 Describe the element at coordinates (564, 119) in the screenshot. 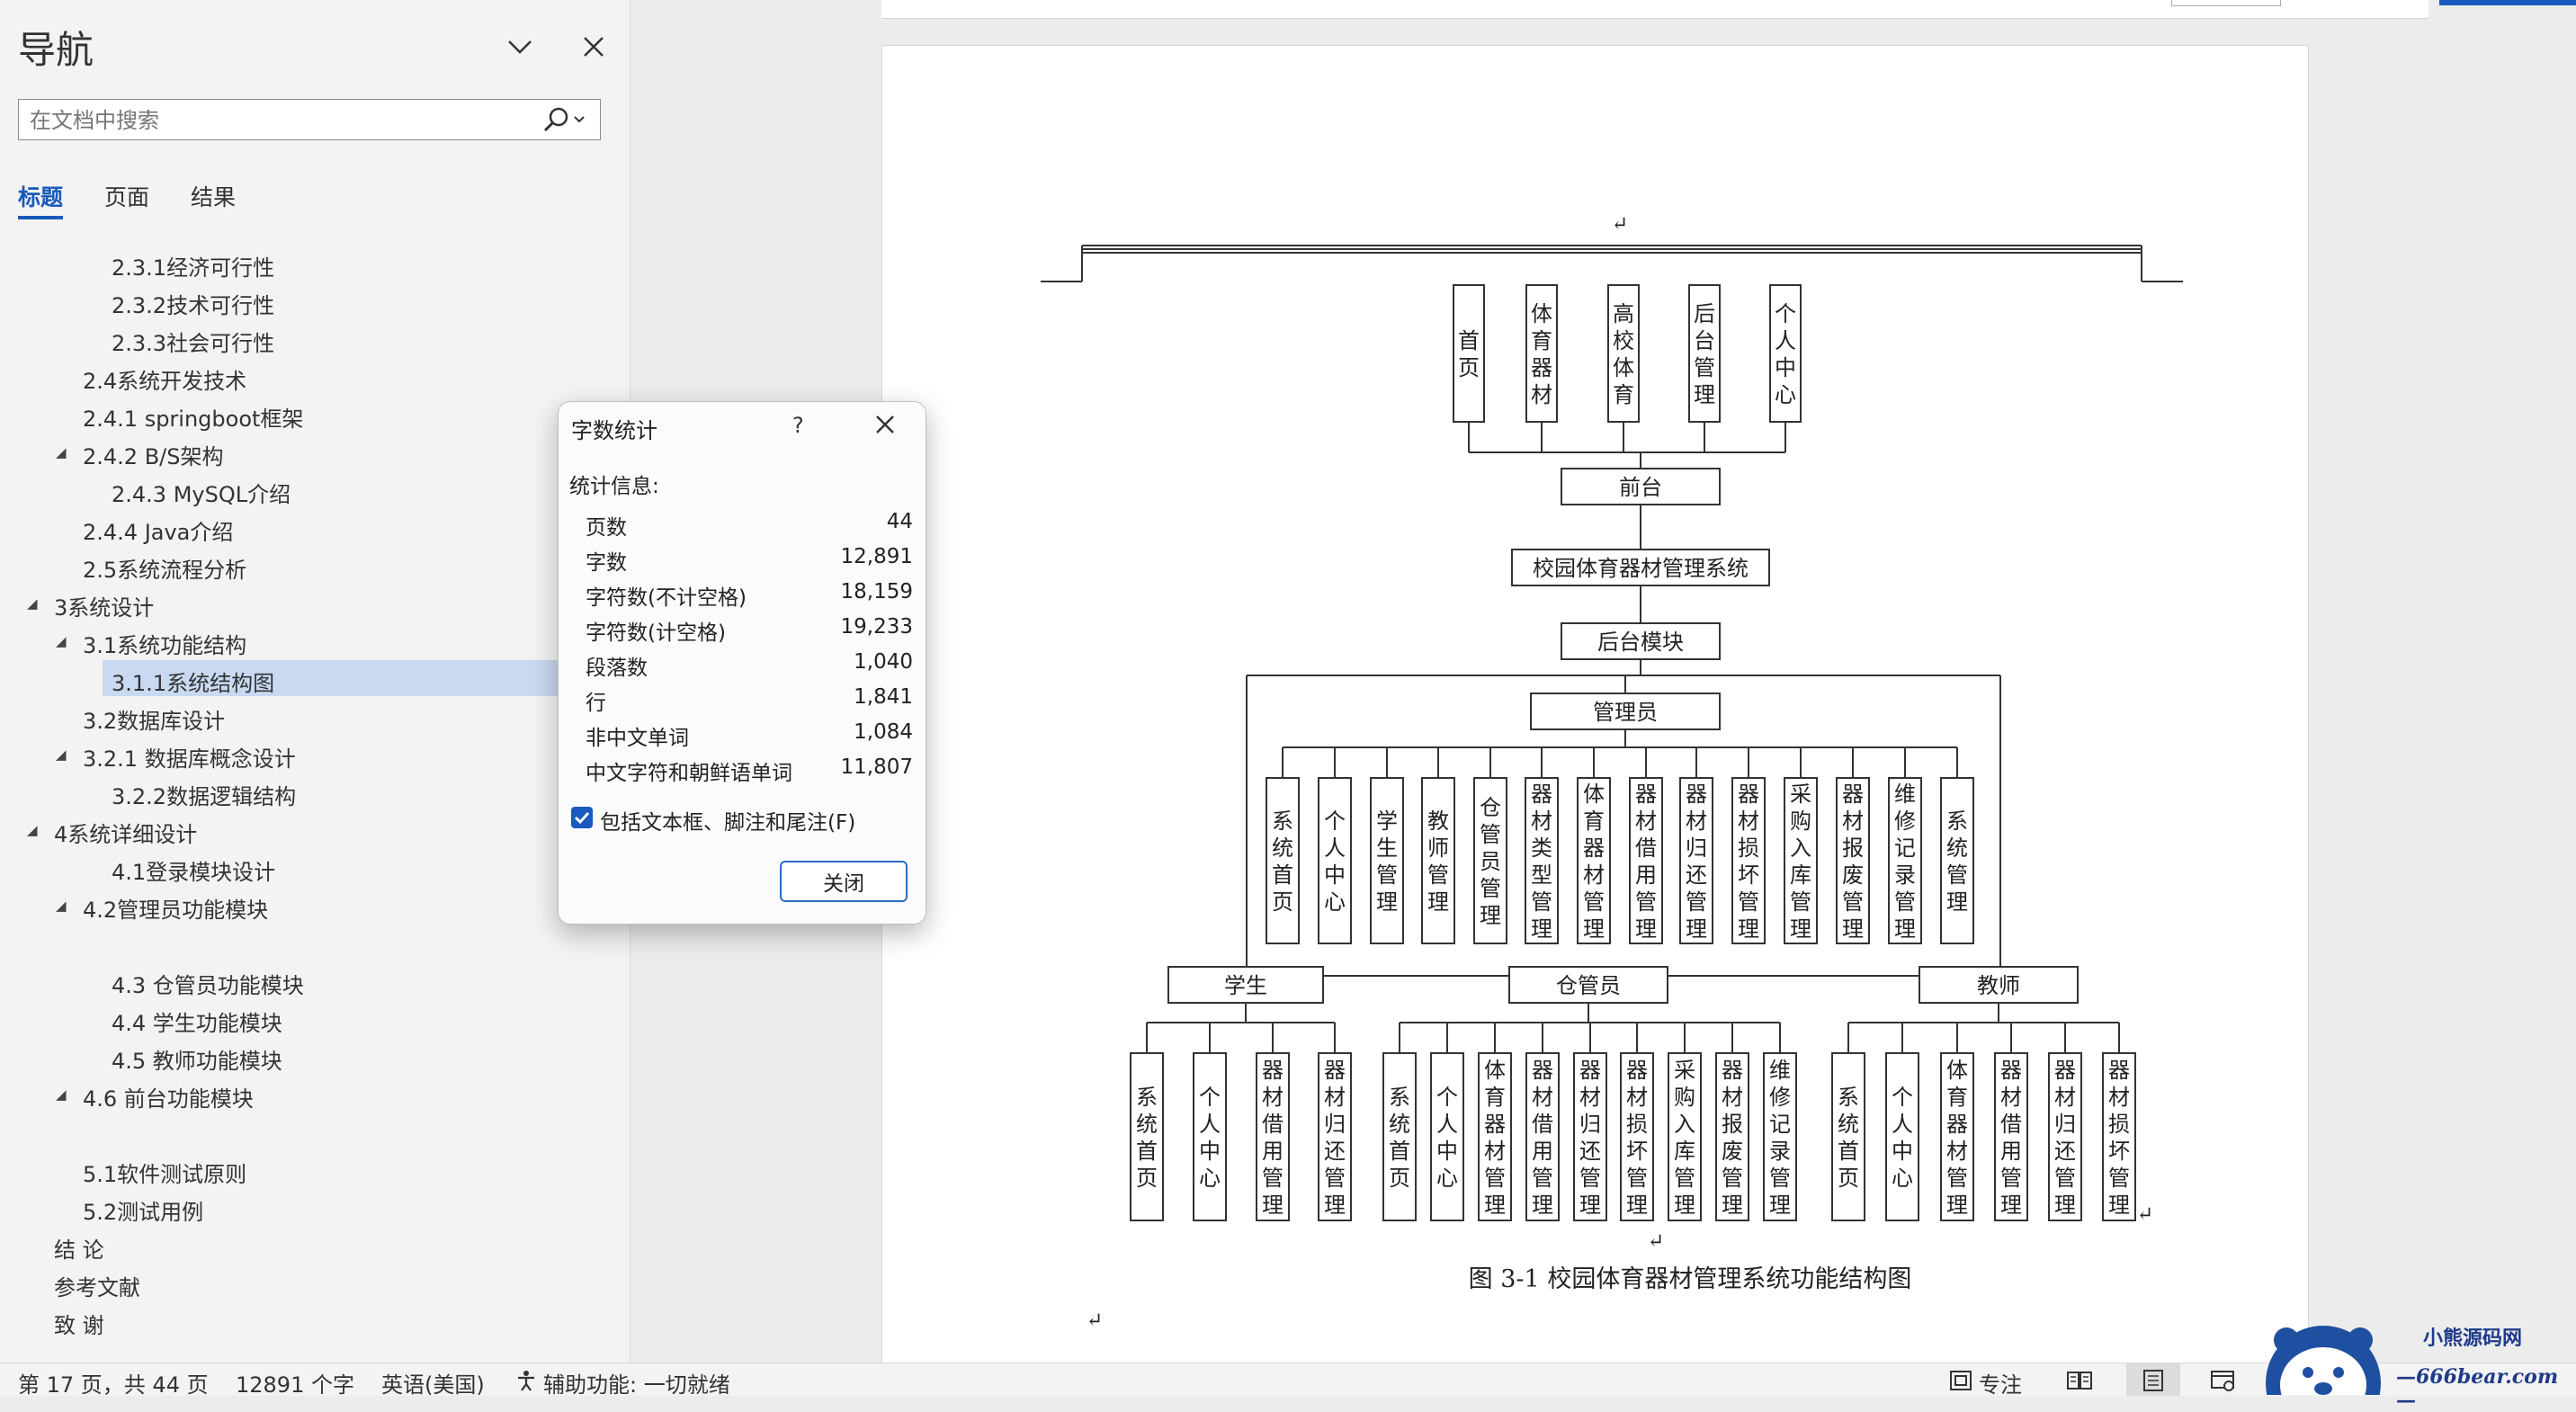

I see `search-icon` at that location.